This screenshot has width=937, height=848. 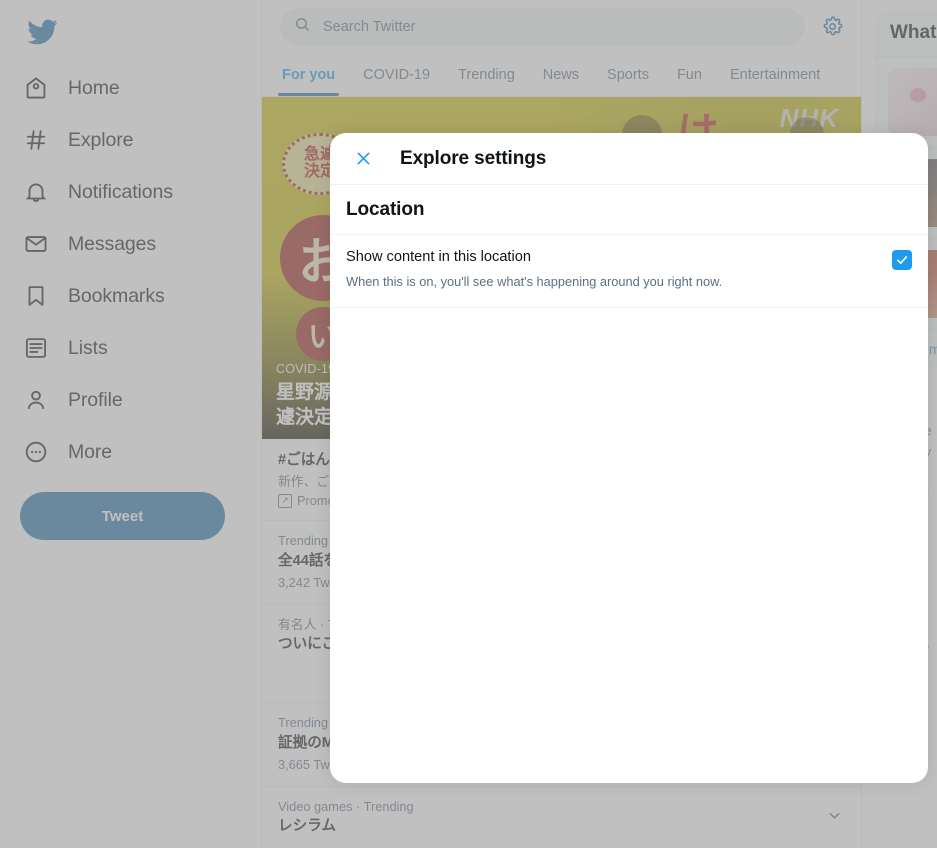 What do you see at coordinates (363, 159) in the screenshot?
I see `close-icon` at bounding box center [363, 159].